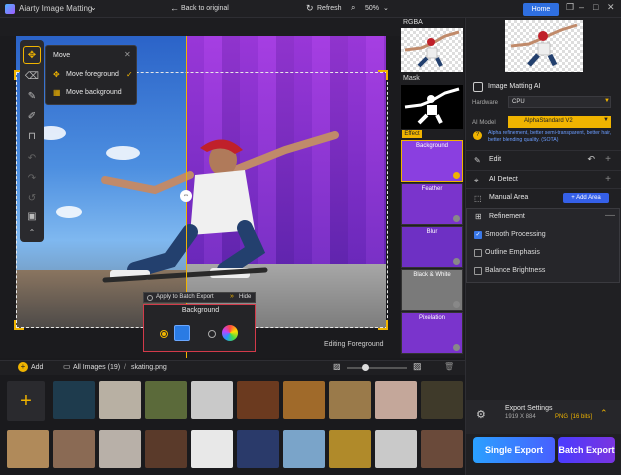 The width and height of the screenshot is (621, 475). What do you see at coordinates (543, 159) in the screenshot?
I see `edit-section: ✎ Edit ↶ +` at bounding box center [543, 159].